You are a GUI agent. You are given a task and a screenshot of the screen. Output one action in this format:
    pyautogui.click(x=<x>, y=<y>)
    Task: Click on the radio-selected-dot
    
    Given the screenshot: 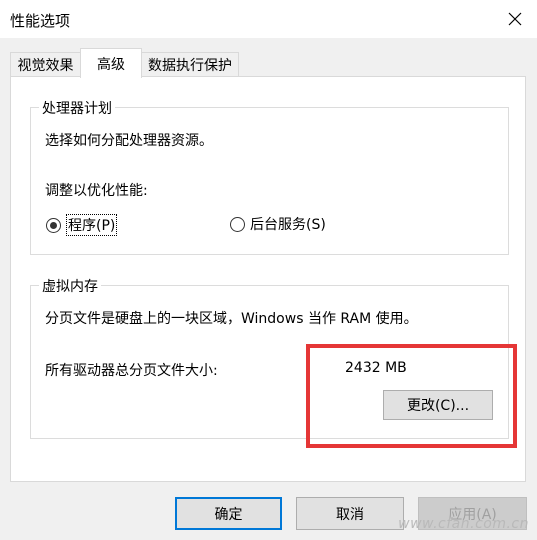 What is the action you would take?
    pyautogui.click(x=53, y=225)
    